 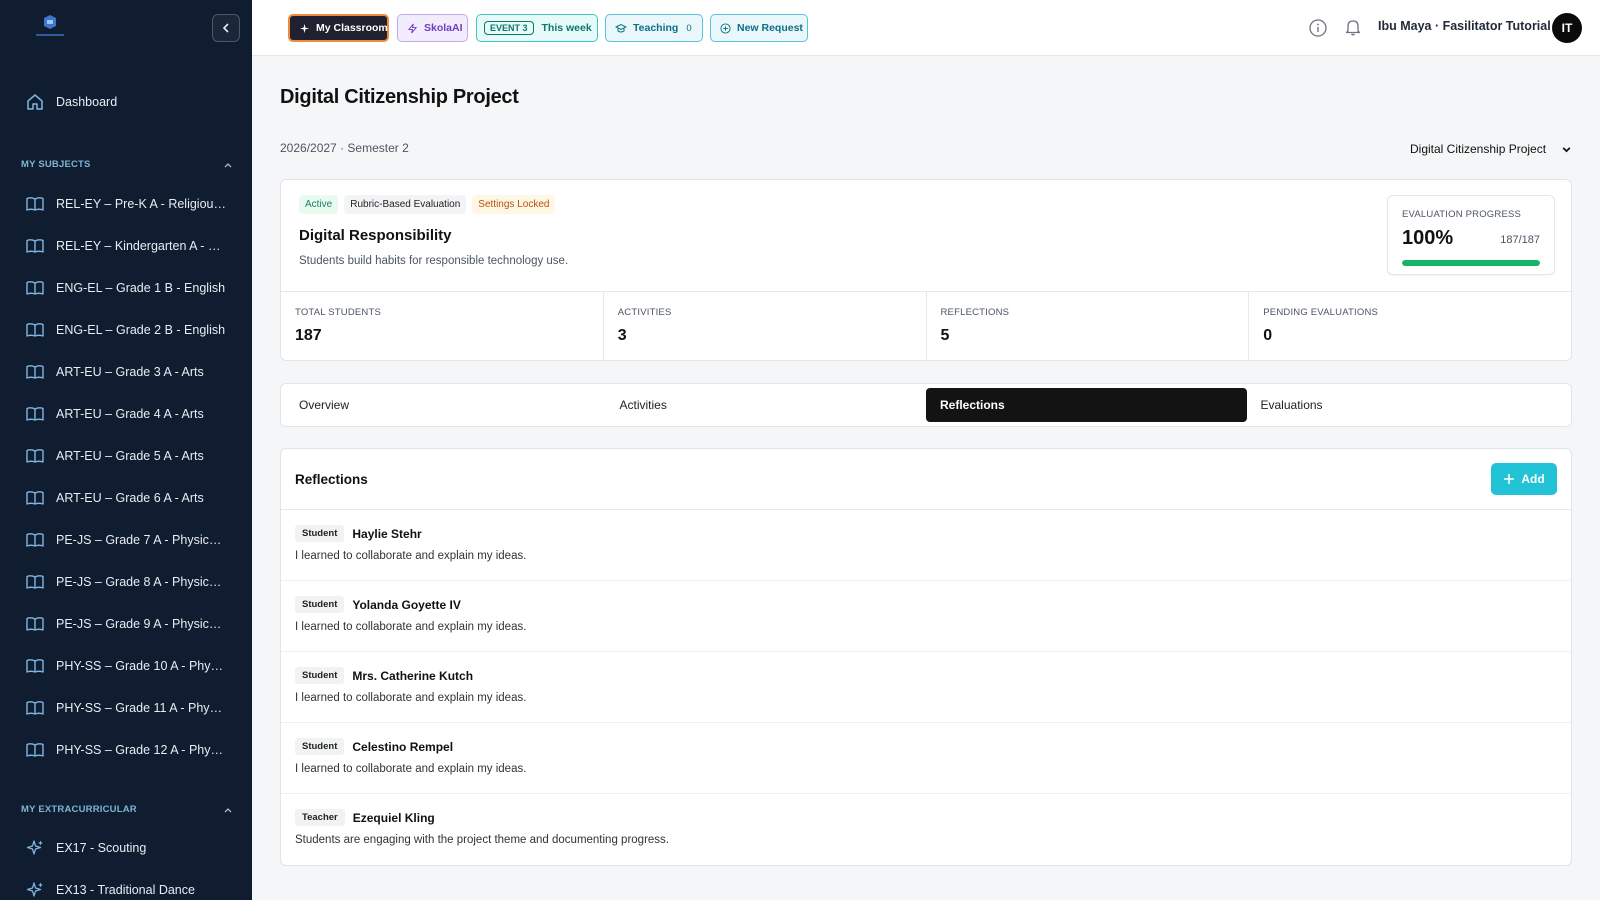 What do you see at coordinates (1353, 27) in the screenshot?
I see `notification-bell-icon` at bounding box center [1353, 27].